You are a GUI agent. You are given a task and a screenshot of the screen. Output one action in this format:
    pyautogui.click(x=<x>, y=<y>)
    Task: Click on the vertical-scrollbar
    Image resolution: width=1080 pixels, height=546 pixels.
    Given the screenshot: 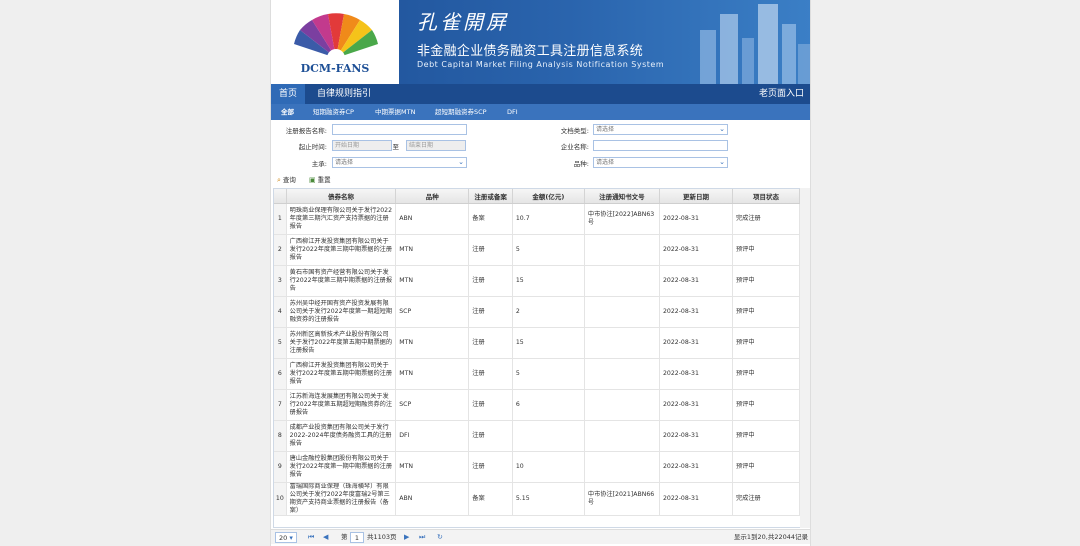 What is the action you would take?
    pyautogui.click(x=805, y=358)
    